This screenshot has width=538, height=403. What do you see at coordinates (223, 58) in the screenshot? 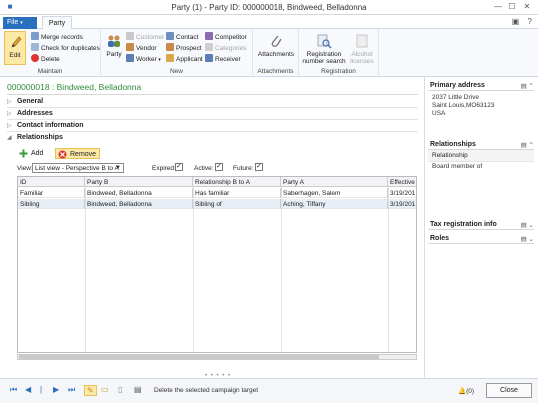
I see `receiver-button: Receiver` at bounding box center [223, 58].